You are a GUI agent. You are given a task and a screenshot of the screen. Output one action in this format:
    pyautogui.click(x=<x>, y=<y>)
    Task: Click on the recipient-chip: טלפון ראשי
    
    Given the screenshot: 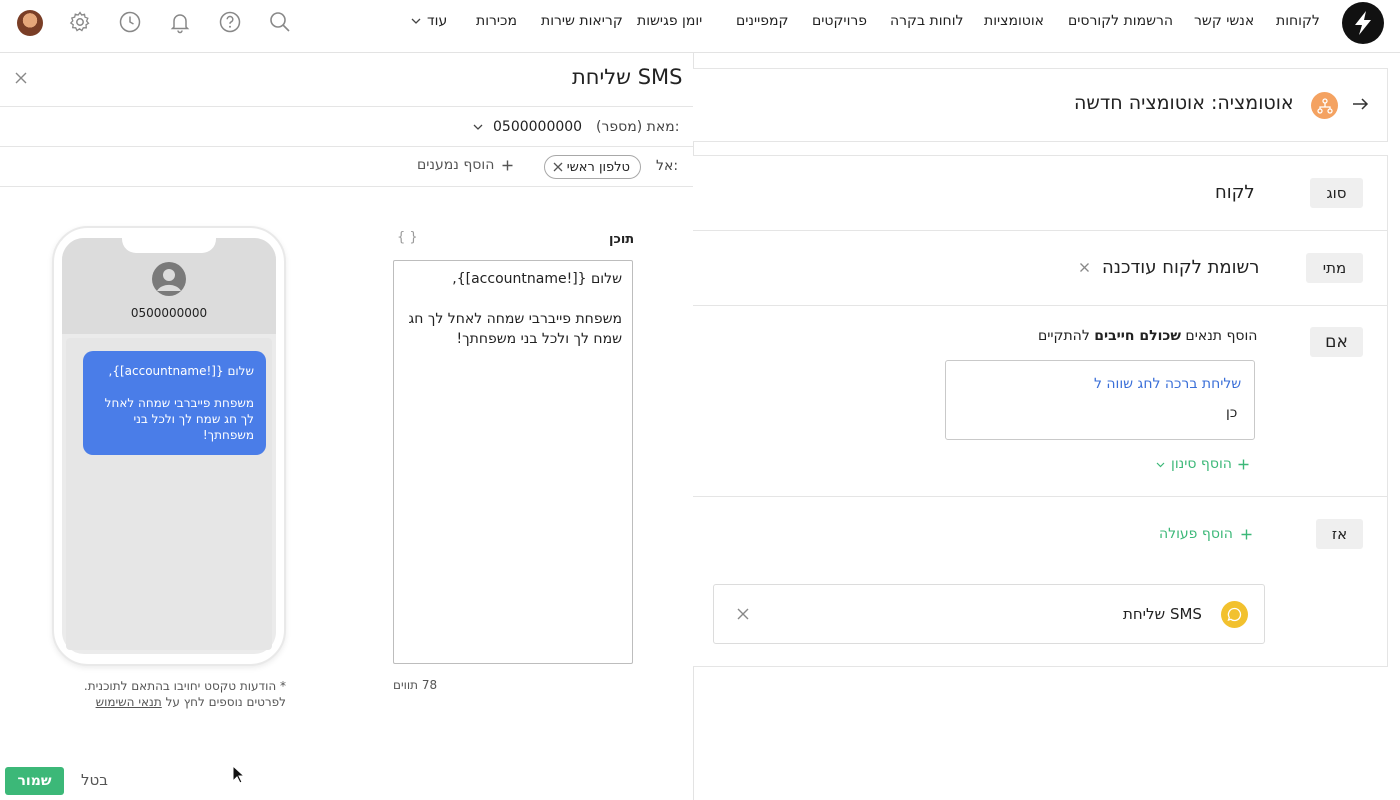 What is the action you would take?
    pyautogui.click(x=592, y=167)
    